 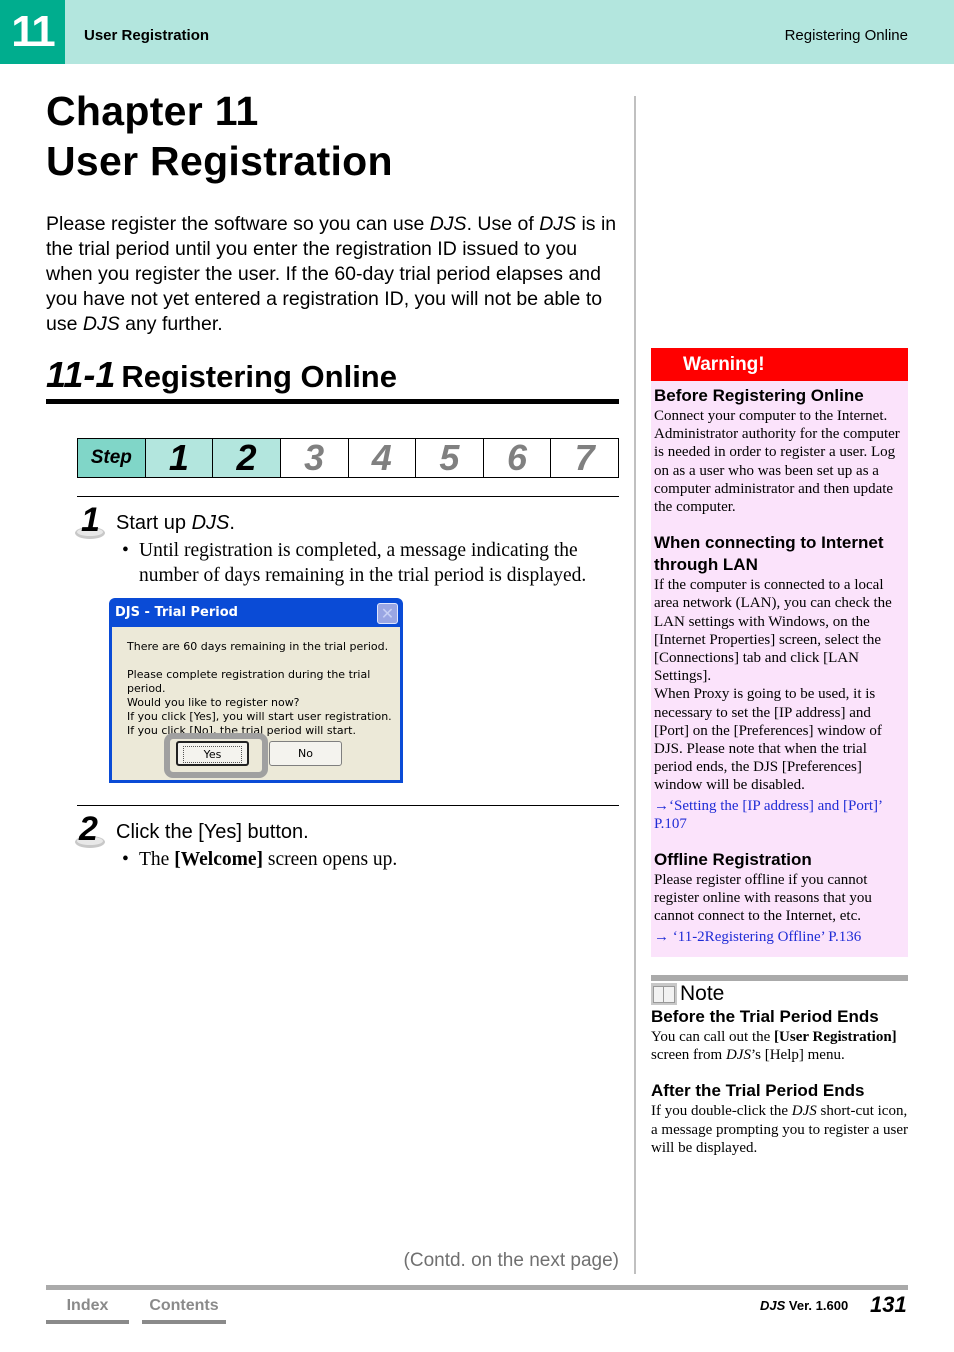 I want to click on step-1-heading-text: Start up, so click(x=154, y=523).